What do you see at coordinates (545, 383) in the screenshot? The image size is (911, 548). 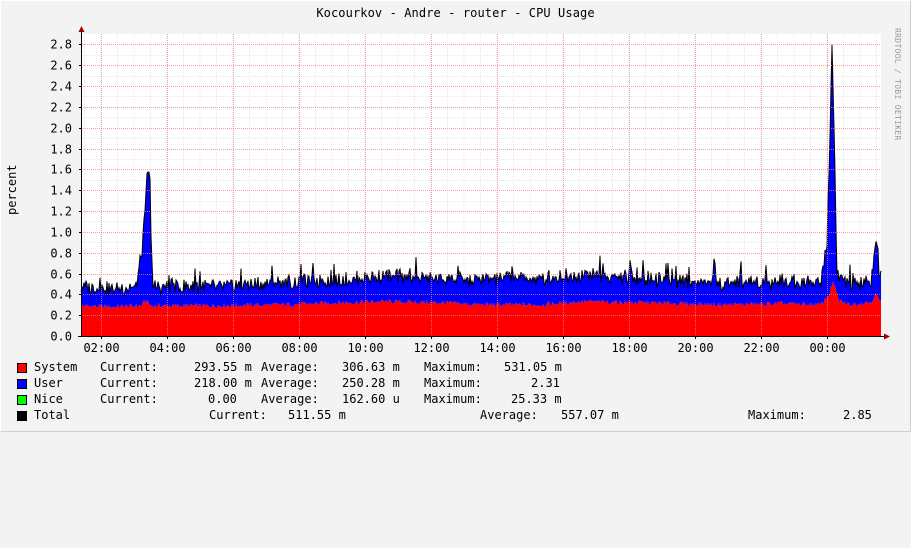 I see `legend-maximum-value: 2.31` at bounding box center [545, 383].